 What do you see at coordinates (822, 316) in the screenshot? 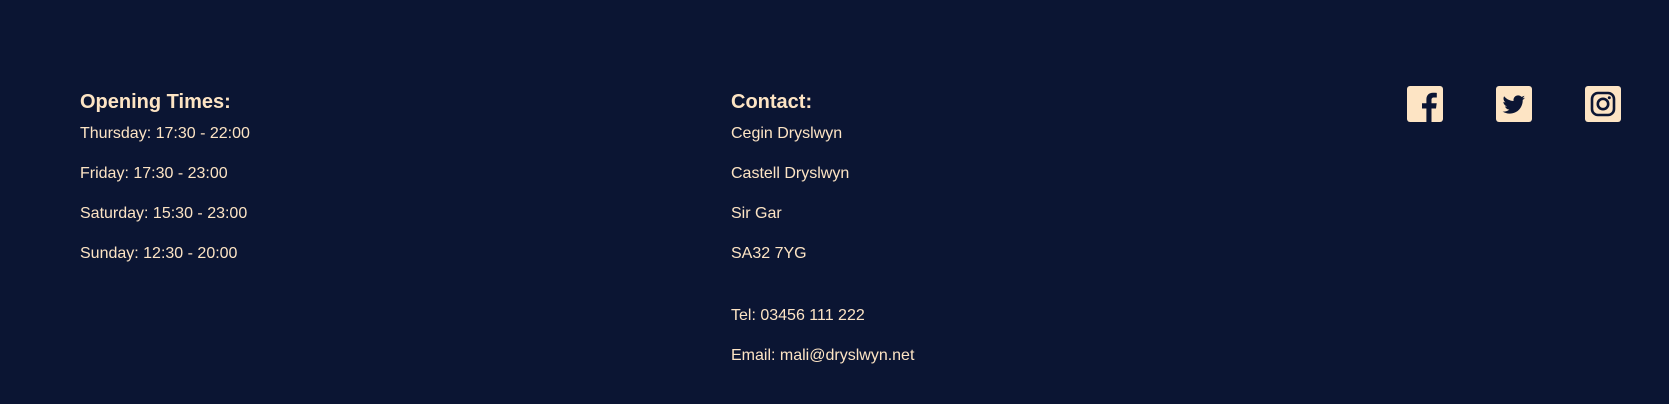
I see `contact-telephone: Tel: 03456 111 222` at bounding box center [822, 316].